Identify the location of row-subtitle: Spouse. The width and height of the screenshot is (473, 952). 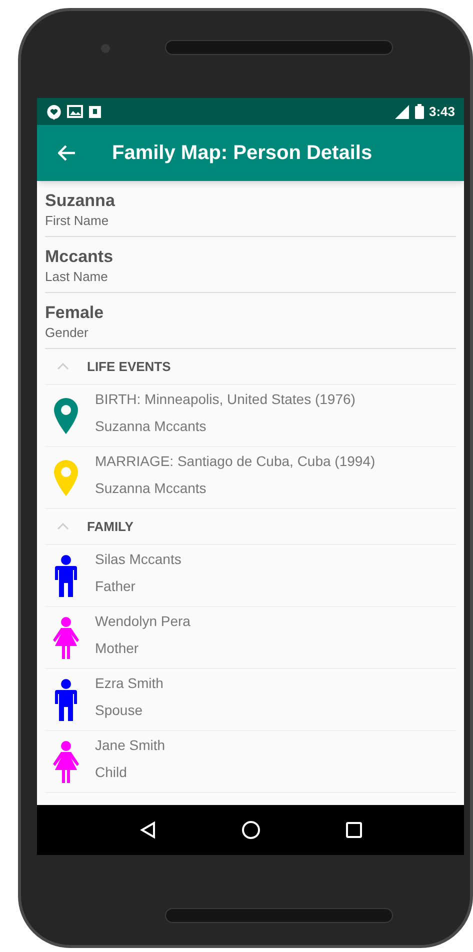
(119, 710).